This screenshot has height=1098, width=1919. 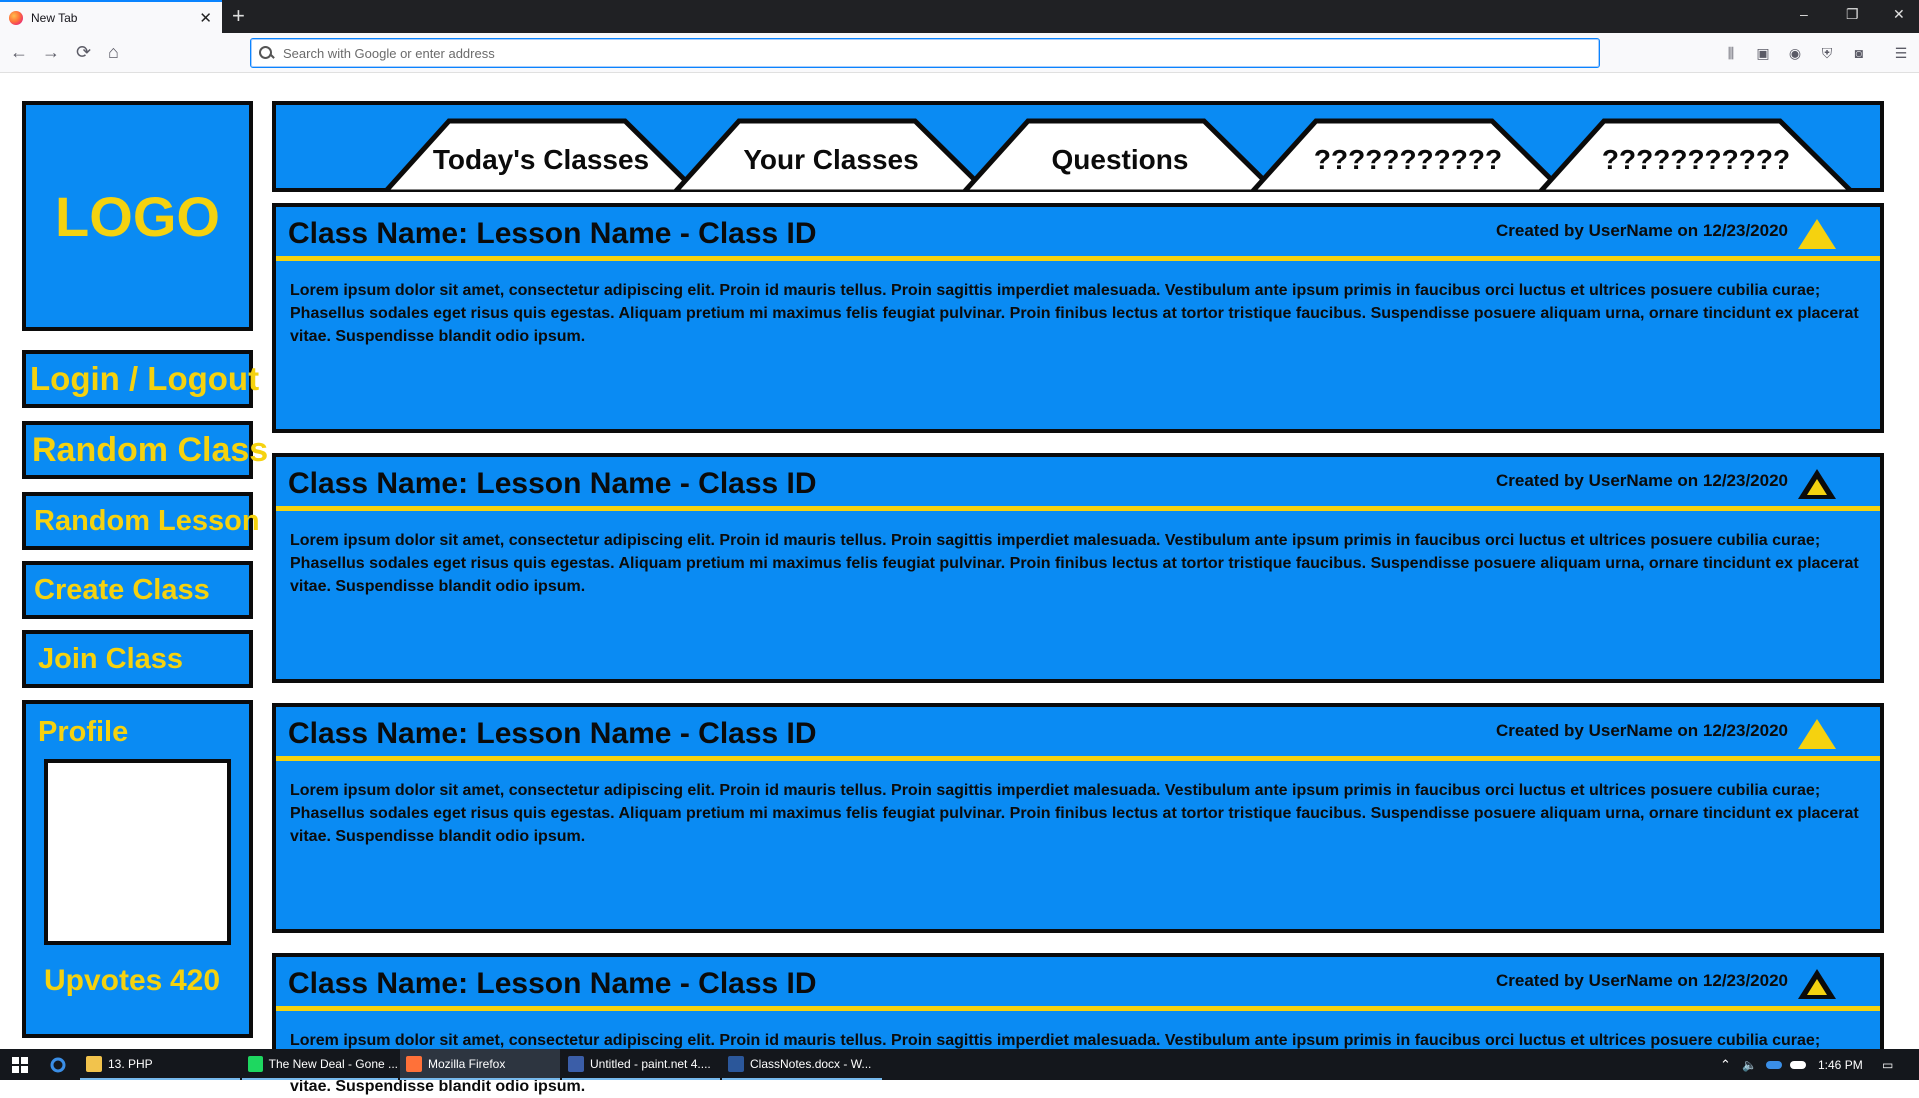 I want to click on tray-chevron-icon: ⌃, so click(x=1722, y=1064).